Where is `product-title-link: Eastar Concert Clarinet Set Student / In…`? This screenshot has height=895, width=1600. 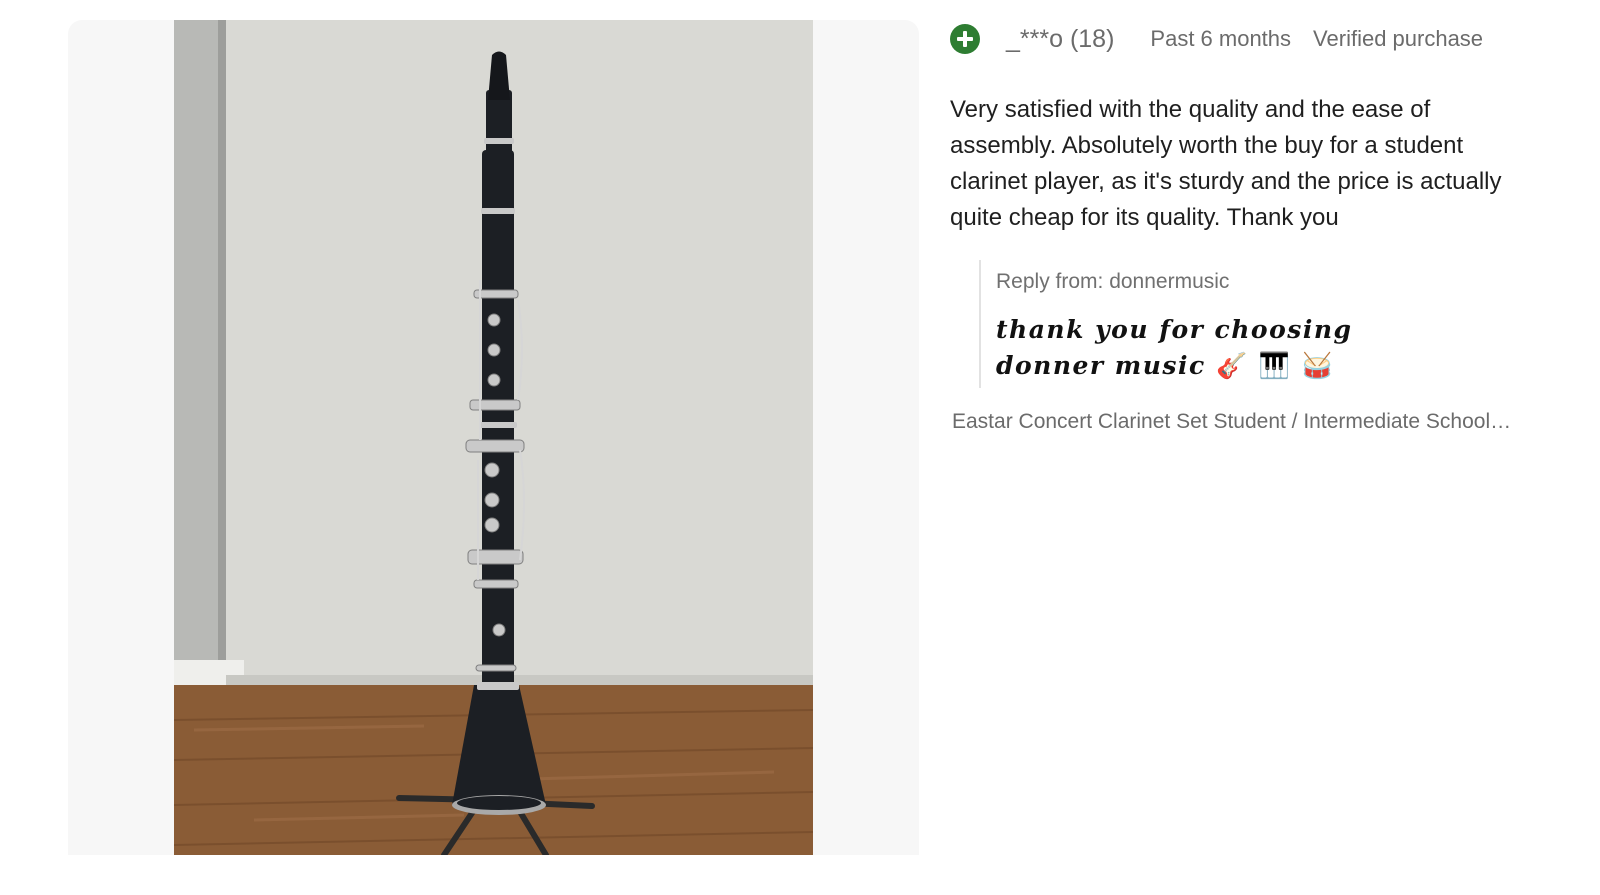
product-title-link: Eastar Concert Clarinet Set Student / In… is located at coordinates (1232, 422).